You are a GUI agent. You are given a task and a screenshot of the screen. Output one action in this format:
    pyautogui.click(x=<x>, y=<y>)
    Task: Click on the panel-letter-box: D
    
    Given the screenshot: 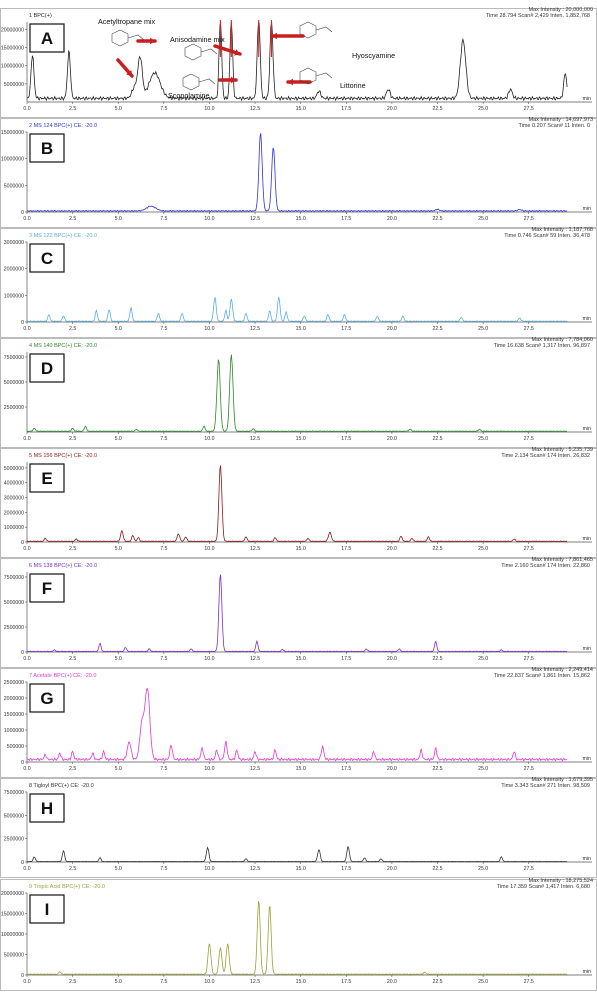 What is the action you would take?
    pyautogui.click(x=47, y=368)
    